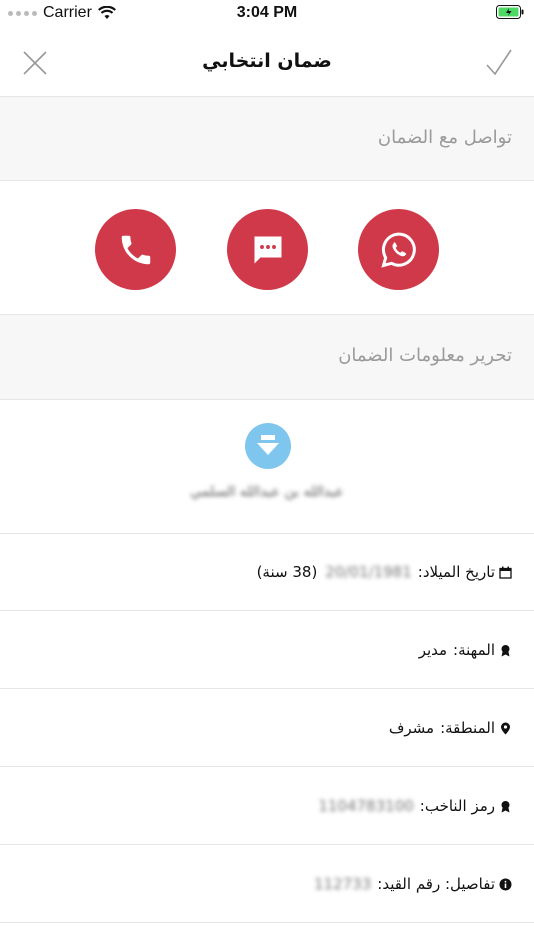  What do you see at coordinates (267, 357) in the screenshot?
I see `edit-section-header: تحرير معلومات الضمان` at bounding box center [267, 357].